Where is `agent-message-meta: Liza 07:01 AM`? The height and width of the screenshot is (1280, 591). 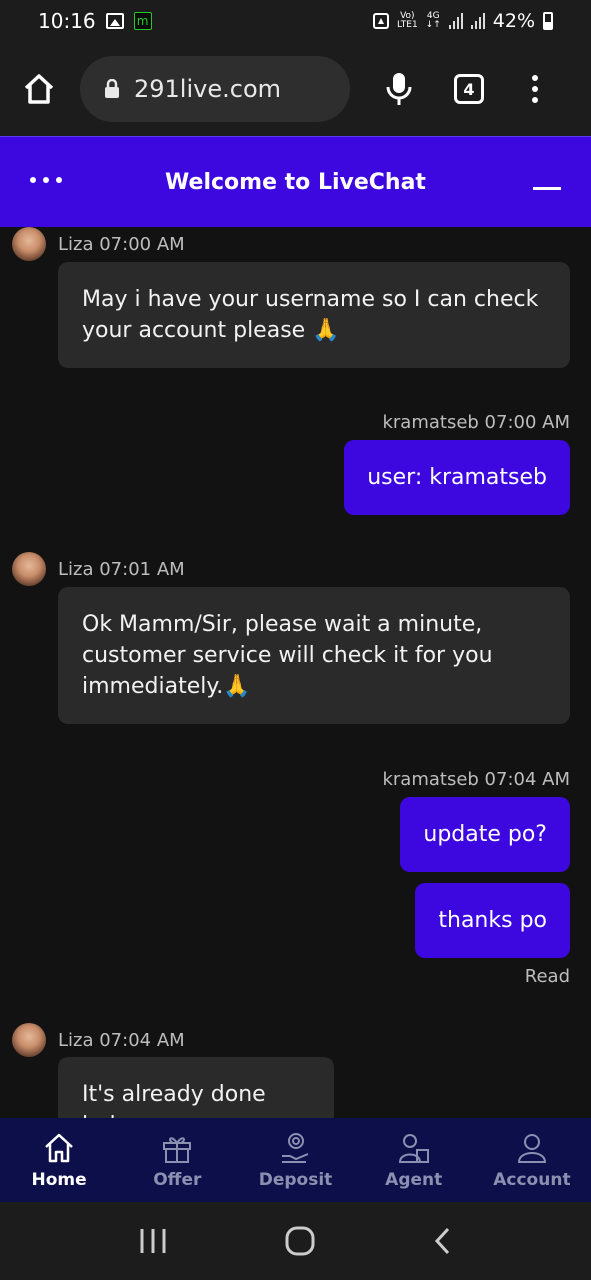
agent-message-meta: Liza 07:01 AM is located at coordinates (98, 569).